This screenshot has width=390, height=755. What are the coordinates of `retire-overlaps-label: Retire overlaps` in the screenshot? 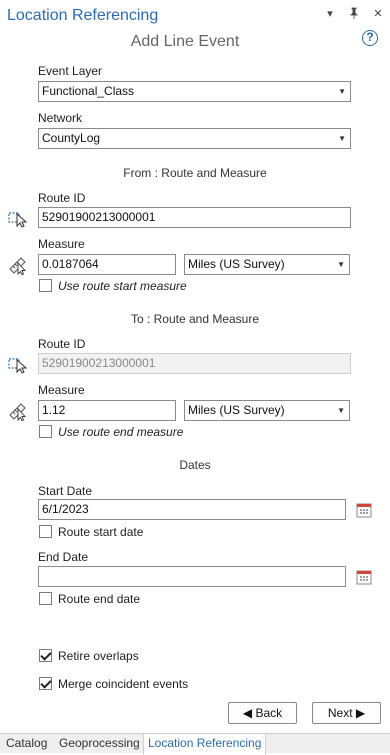 It's located at (98, 656).